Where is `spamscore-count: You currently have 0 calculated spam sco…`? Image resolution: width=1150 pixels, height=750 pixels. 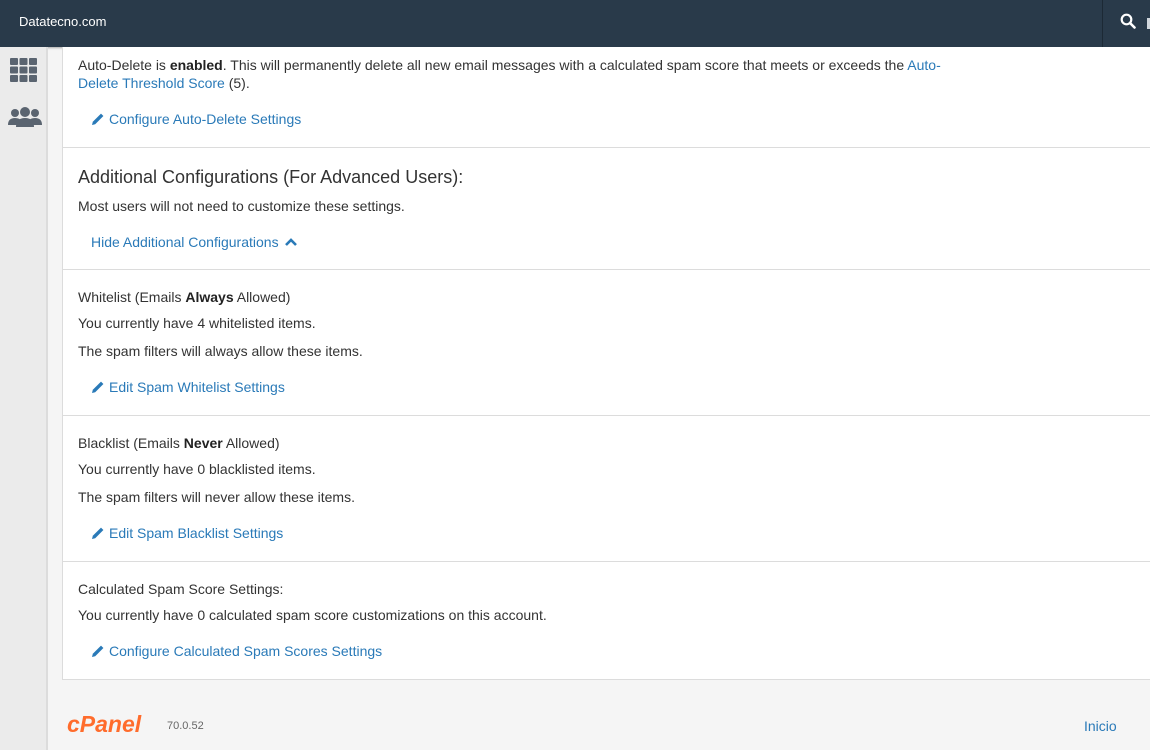
spamscore-count: You currently have 0 calculated spam sco… is located at coordinates (312, 615).